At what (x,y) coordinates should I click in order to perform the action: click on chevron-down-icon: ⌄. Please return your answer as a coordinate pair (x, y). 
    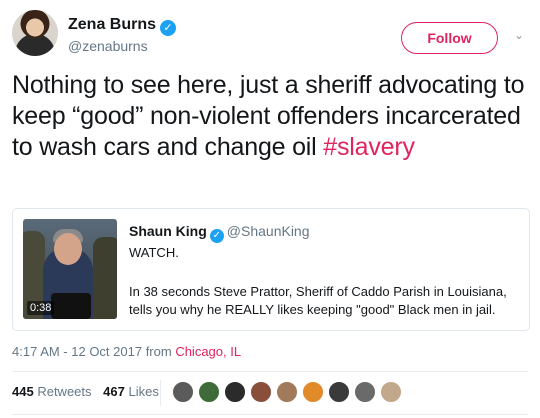
    Looking at the image, I should click on (519, 35).